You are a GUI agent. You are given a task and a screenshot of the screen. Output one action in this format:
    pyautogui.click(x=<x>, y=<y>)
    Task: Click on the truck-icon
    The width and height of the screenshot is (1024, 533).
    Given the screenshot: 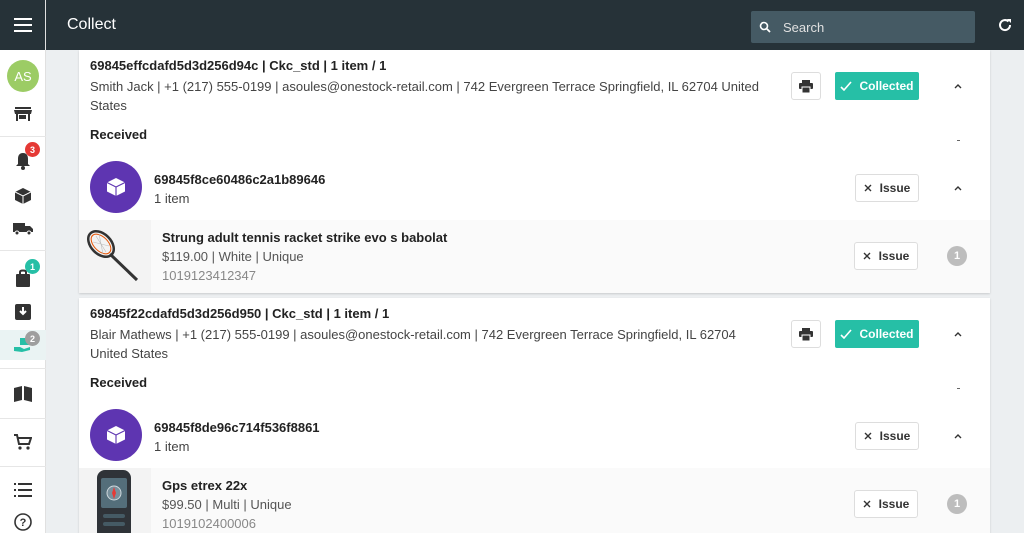 What is the action you would take?
    pyautogui.click(x=23, y=229)
    